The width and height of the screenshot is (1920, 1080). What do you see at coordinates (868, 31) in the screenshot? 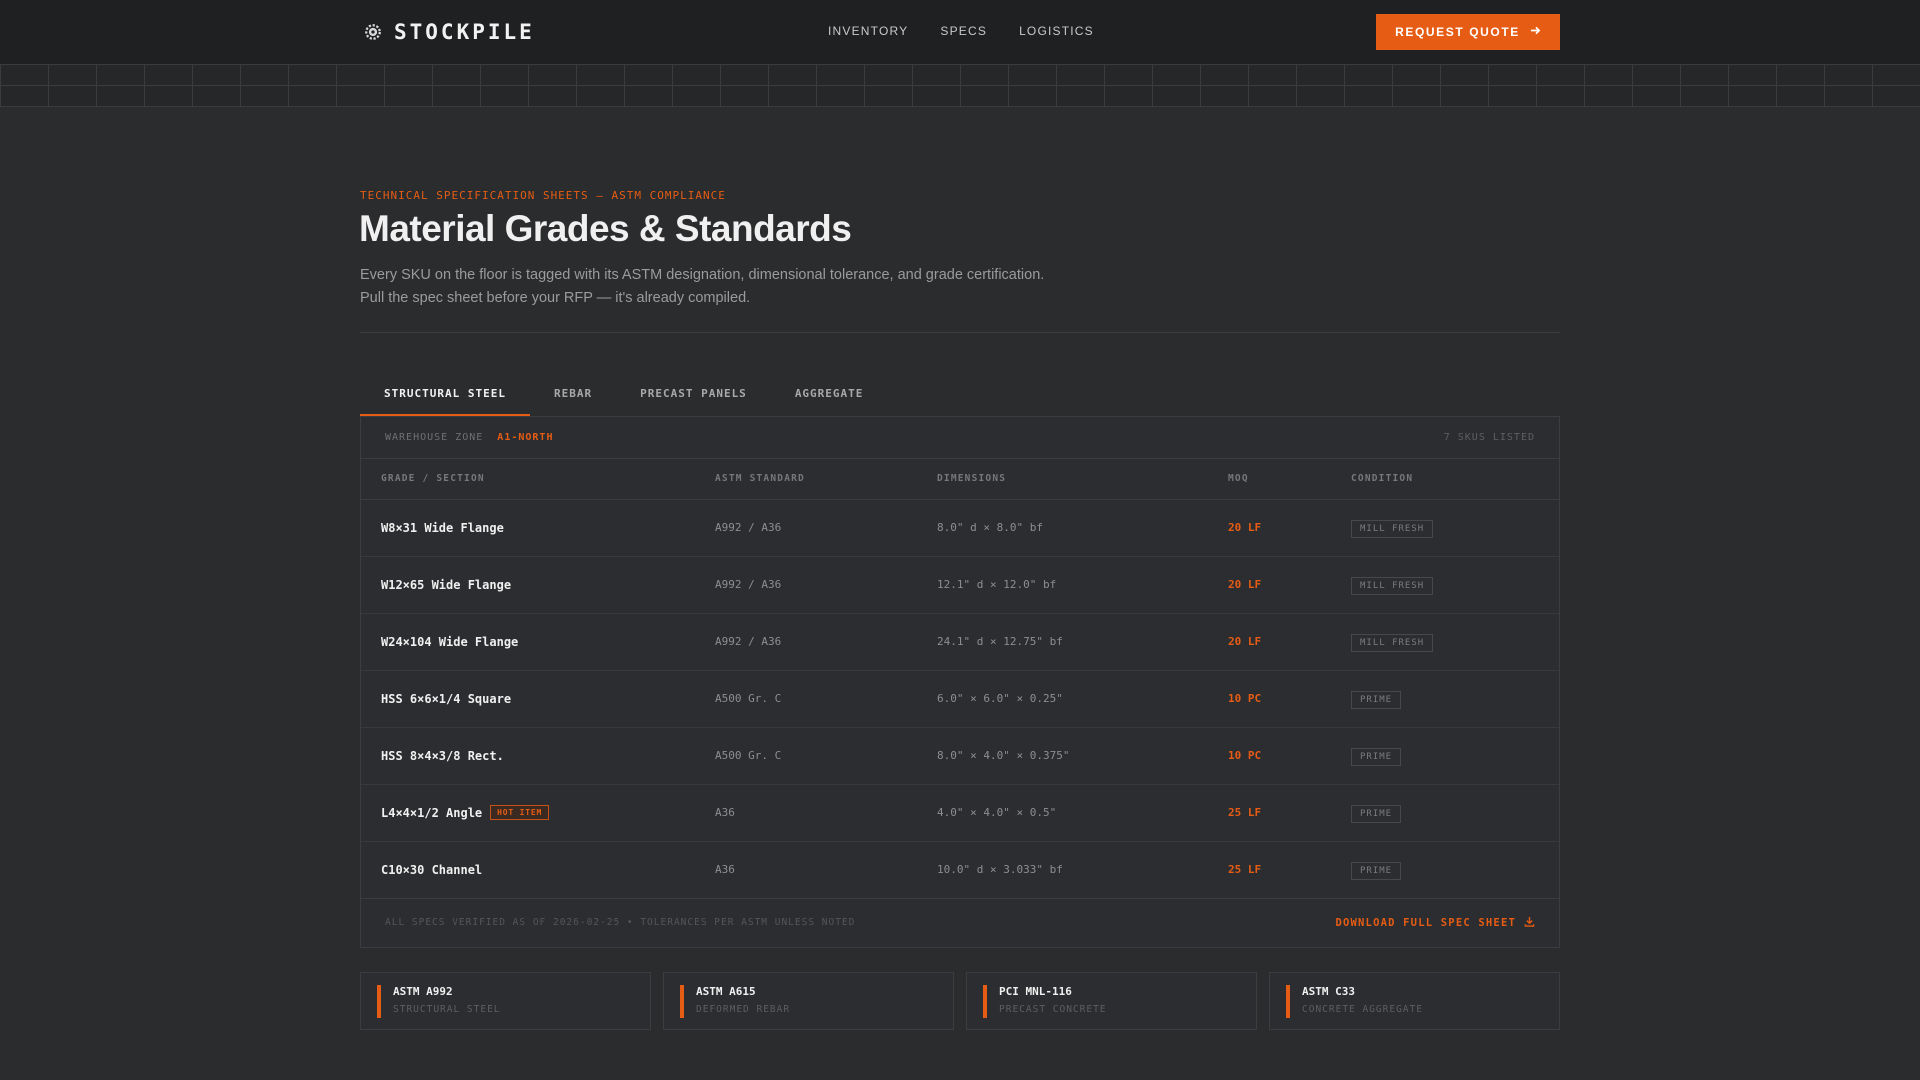
I see `nav-link-inventory: INVENTORY` at bounding box center [868, 31].